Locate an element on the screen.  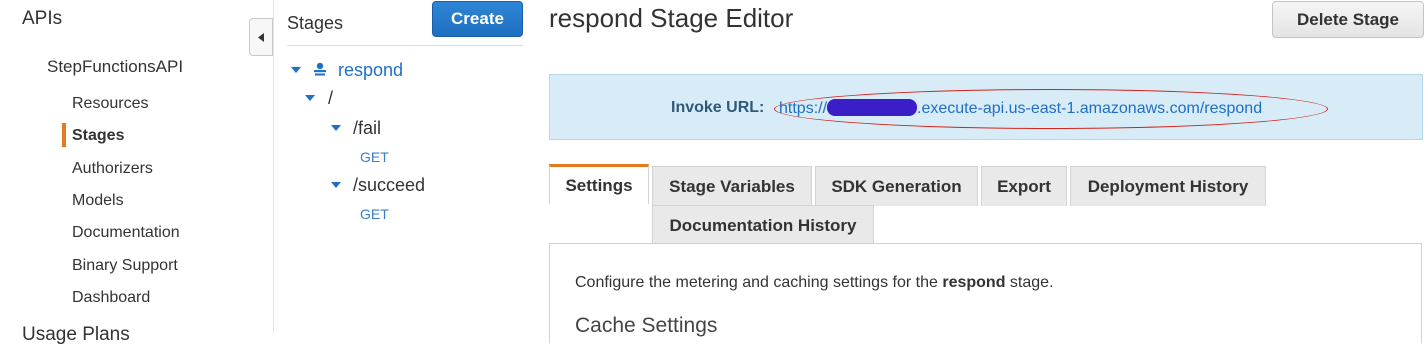
stage-respond-link: respond is located at coordinates (370, 70).